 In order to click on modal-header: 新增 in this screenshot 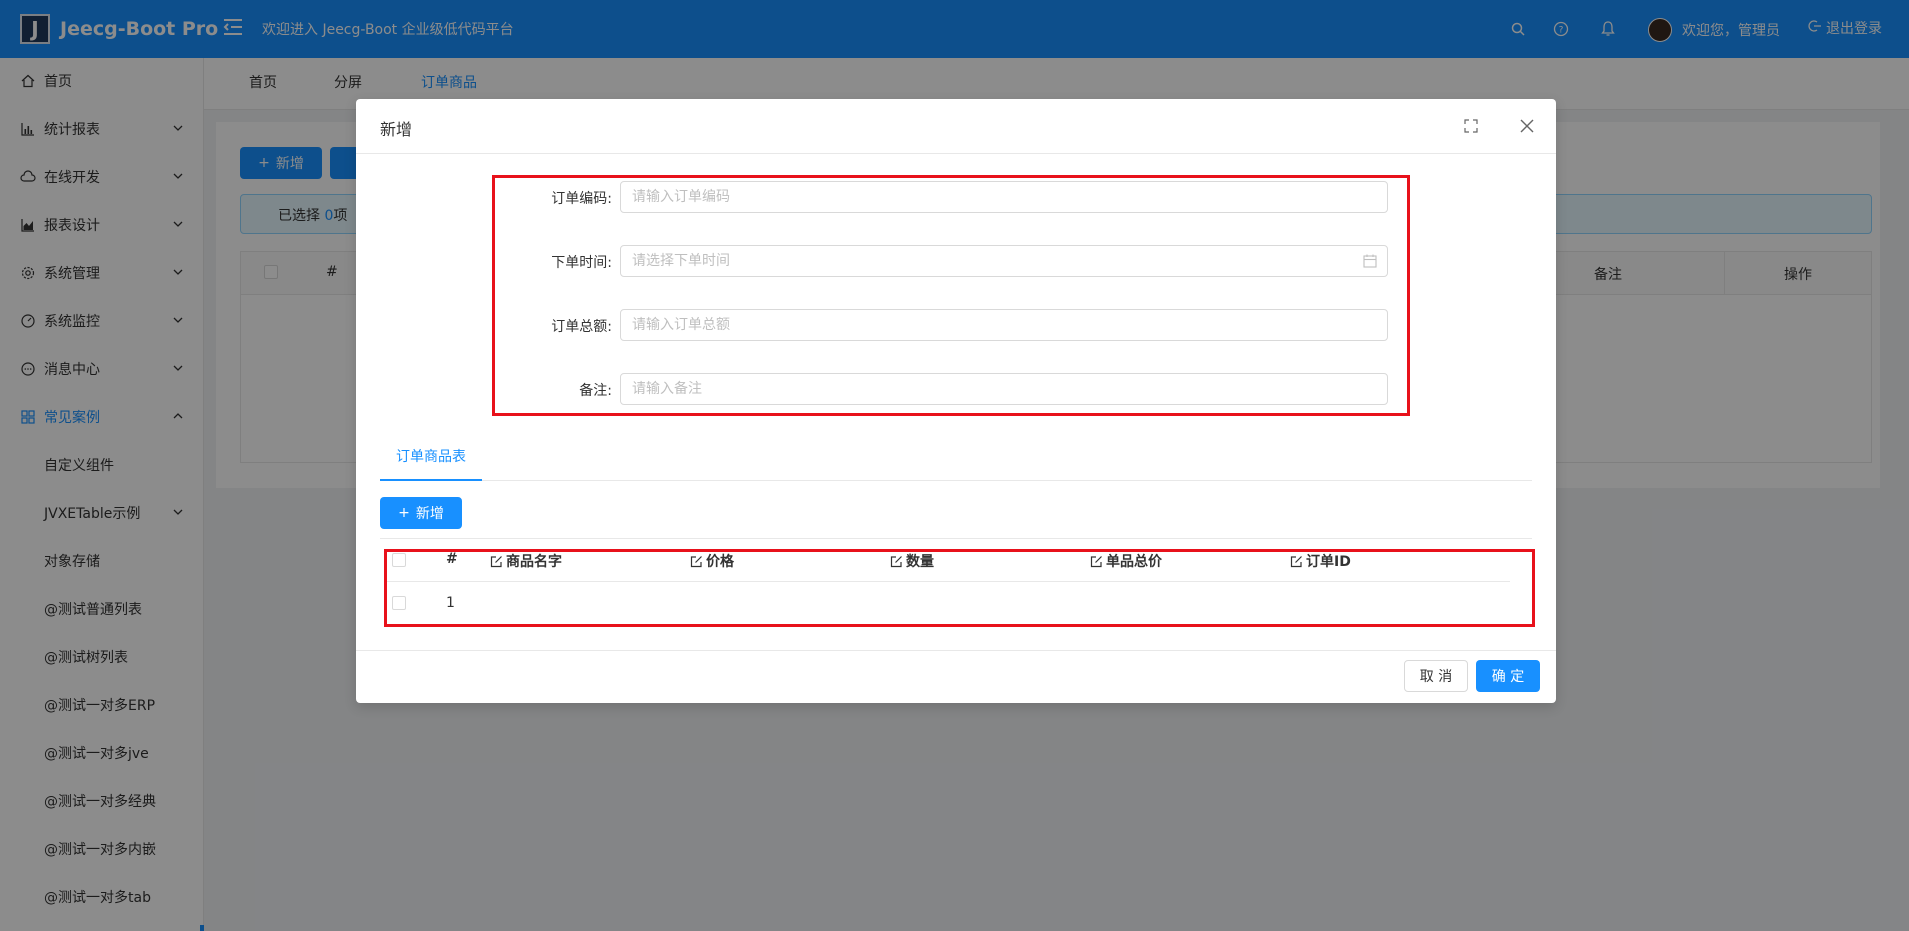, I will do `click(956, 126)`.